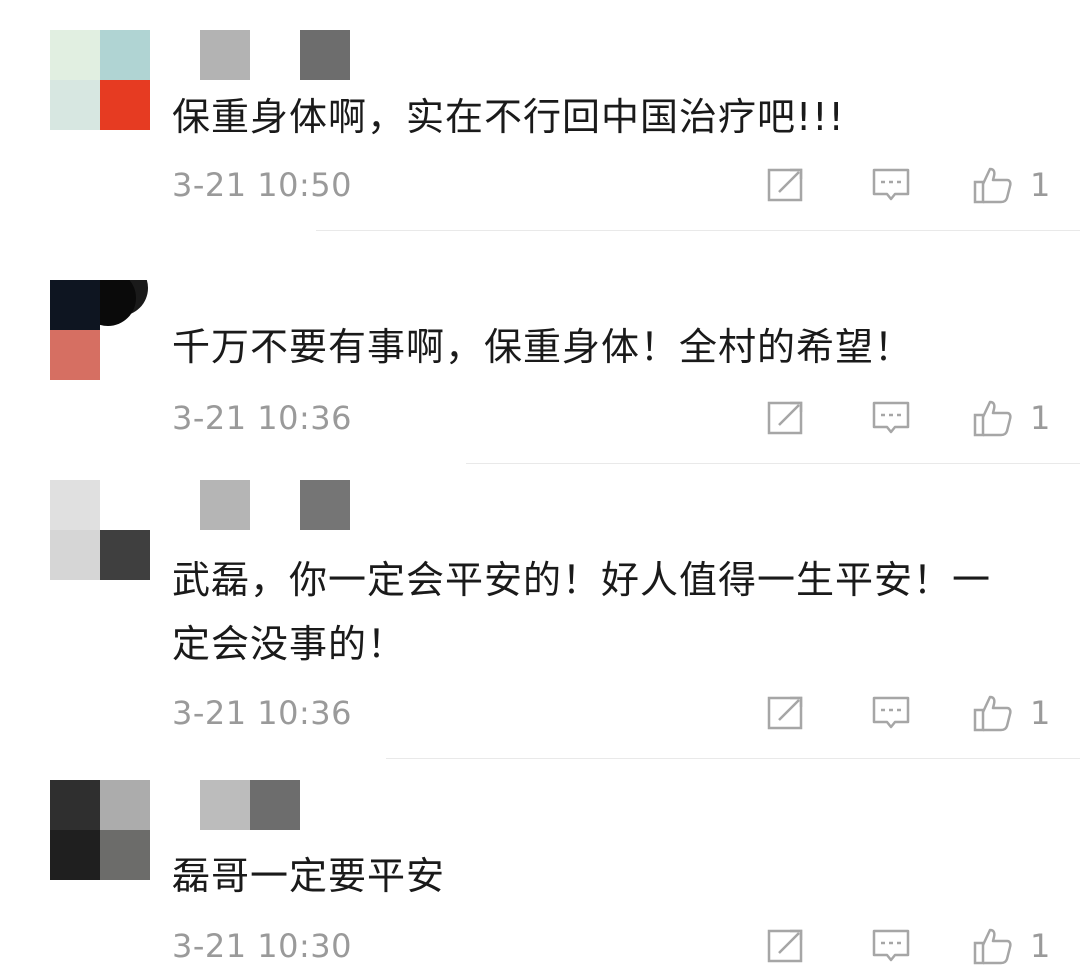 The width and height of the screenshot is (1080, 980). Describe the element at coordinates (309, 876) in the screenshot. I see `comment-text: 磊哥一定要平安` at that location.